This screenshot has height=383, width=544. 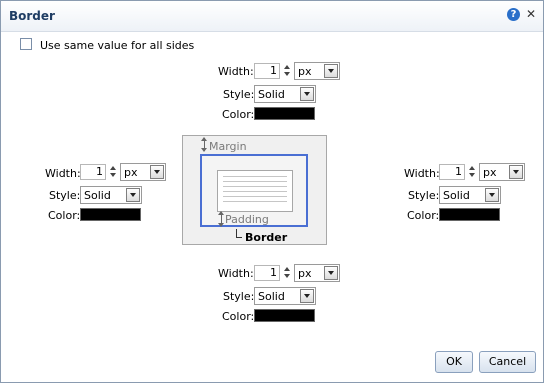 I want to click on left-color-swatch, so click(x=110, y=214).